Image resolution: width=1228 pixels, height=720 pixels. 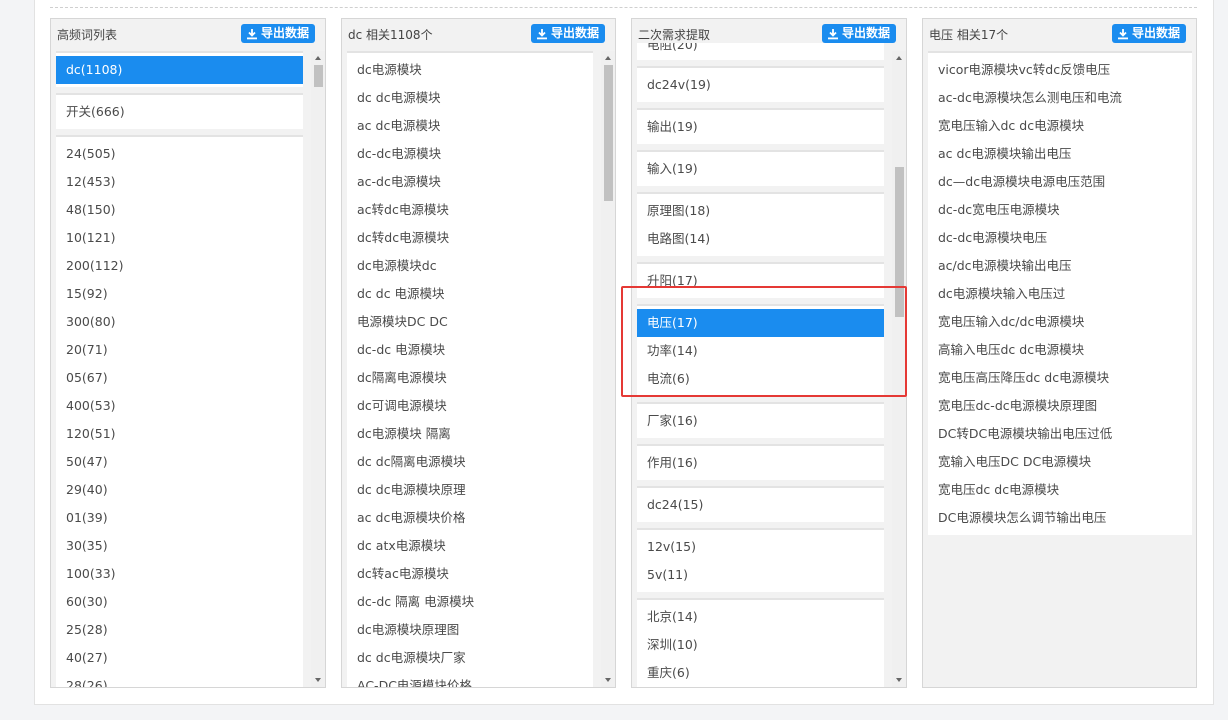 What do you see at coordinates (179, 154) in the screenshot?
I see `list-item: 24(505)` at bounding box center [179, 154].